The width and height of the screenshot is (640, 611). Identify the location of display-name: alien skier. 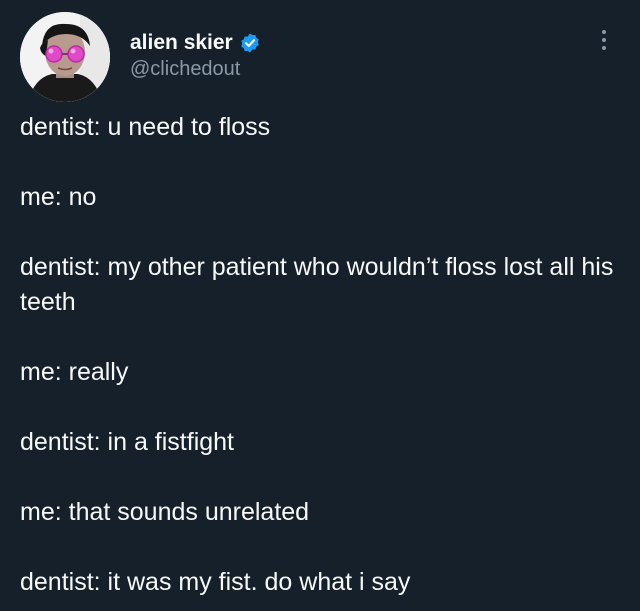
(181, 43).